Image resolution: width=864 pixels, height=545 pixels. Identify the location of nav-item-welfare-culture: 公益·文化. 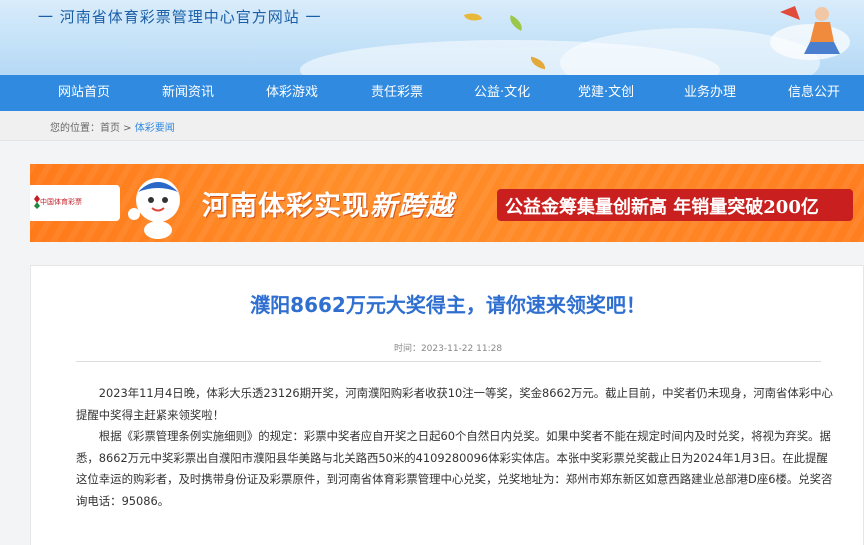
(502, 93).